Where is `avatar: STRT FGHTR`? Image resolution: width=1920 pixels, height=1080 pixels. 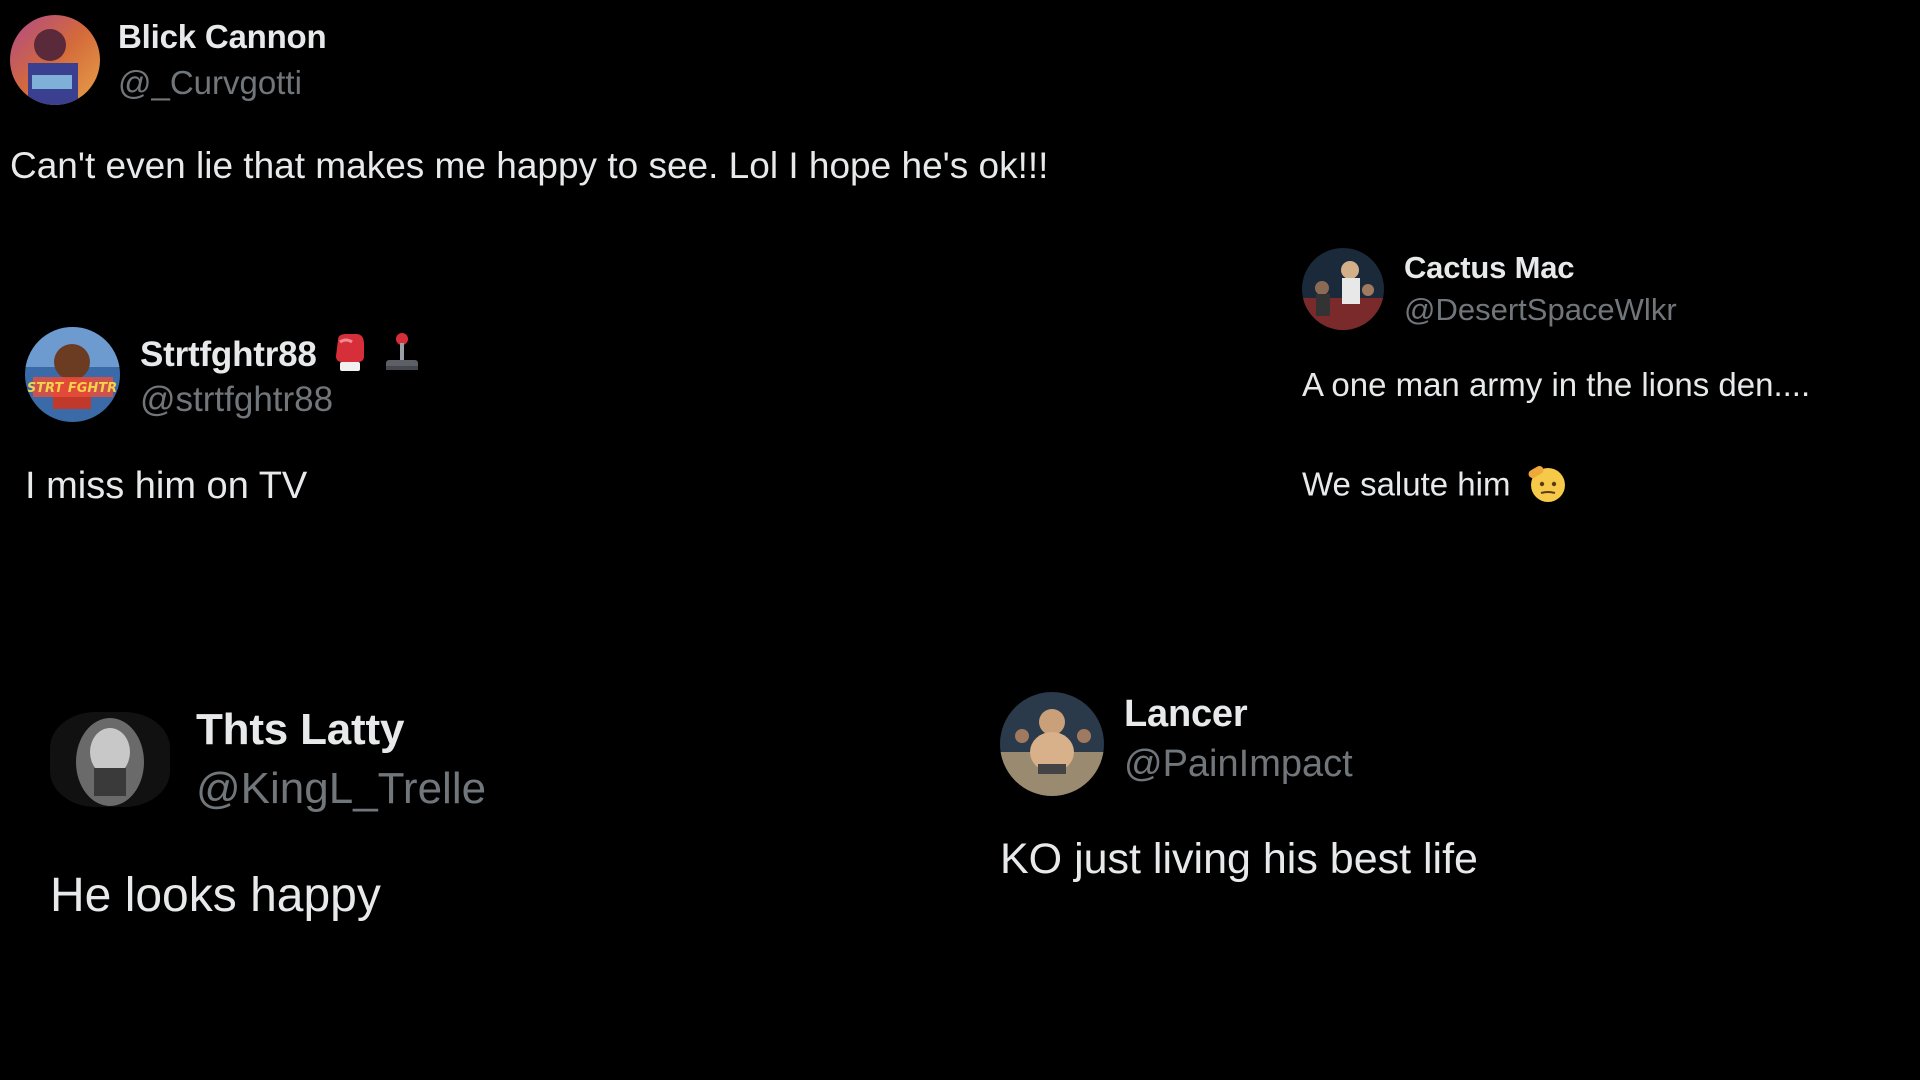 avatar: STRT FGHTR is located at coordinates (72, 374).